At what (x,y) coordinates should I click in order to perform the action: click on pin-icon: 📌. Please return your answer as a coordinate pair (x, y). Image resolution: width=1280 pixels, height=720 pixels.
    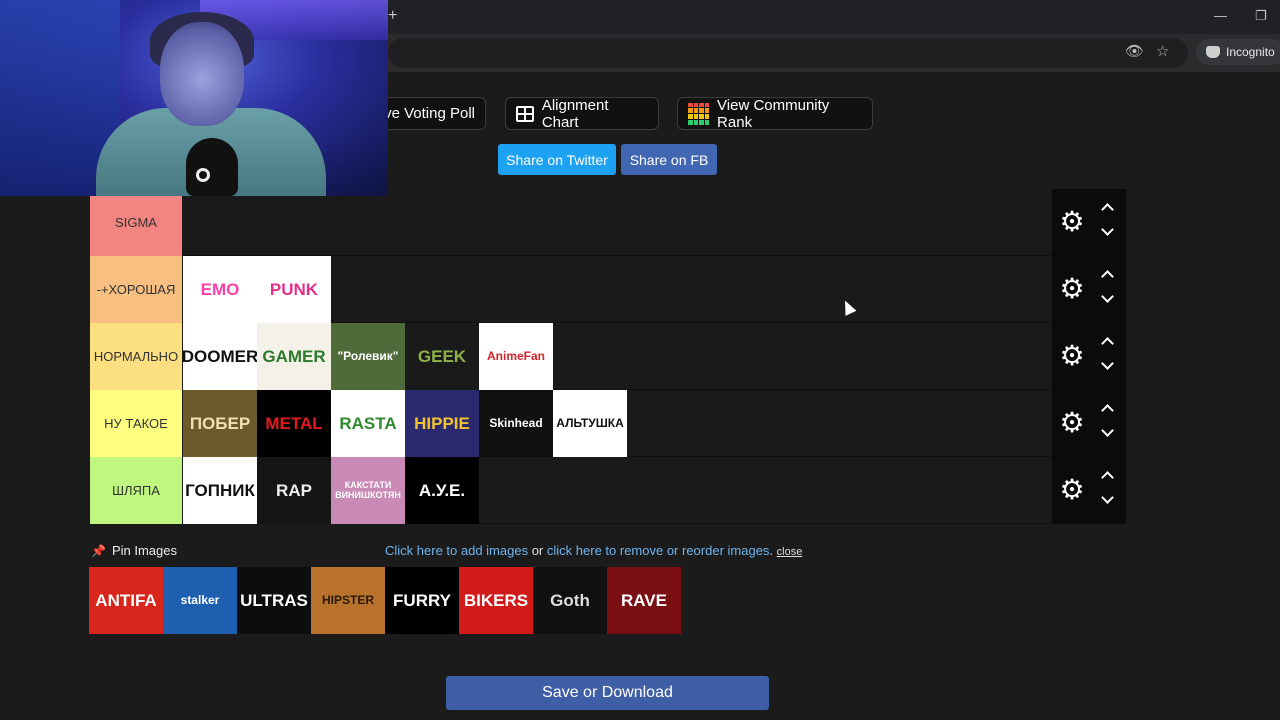
    Looking at the image, I should click on (98, 550).